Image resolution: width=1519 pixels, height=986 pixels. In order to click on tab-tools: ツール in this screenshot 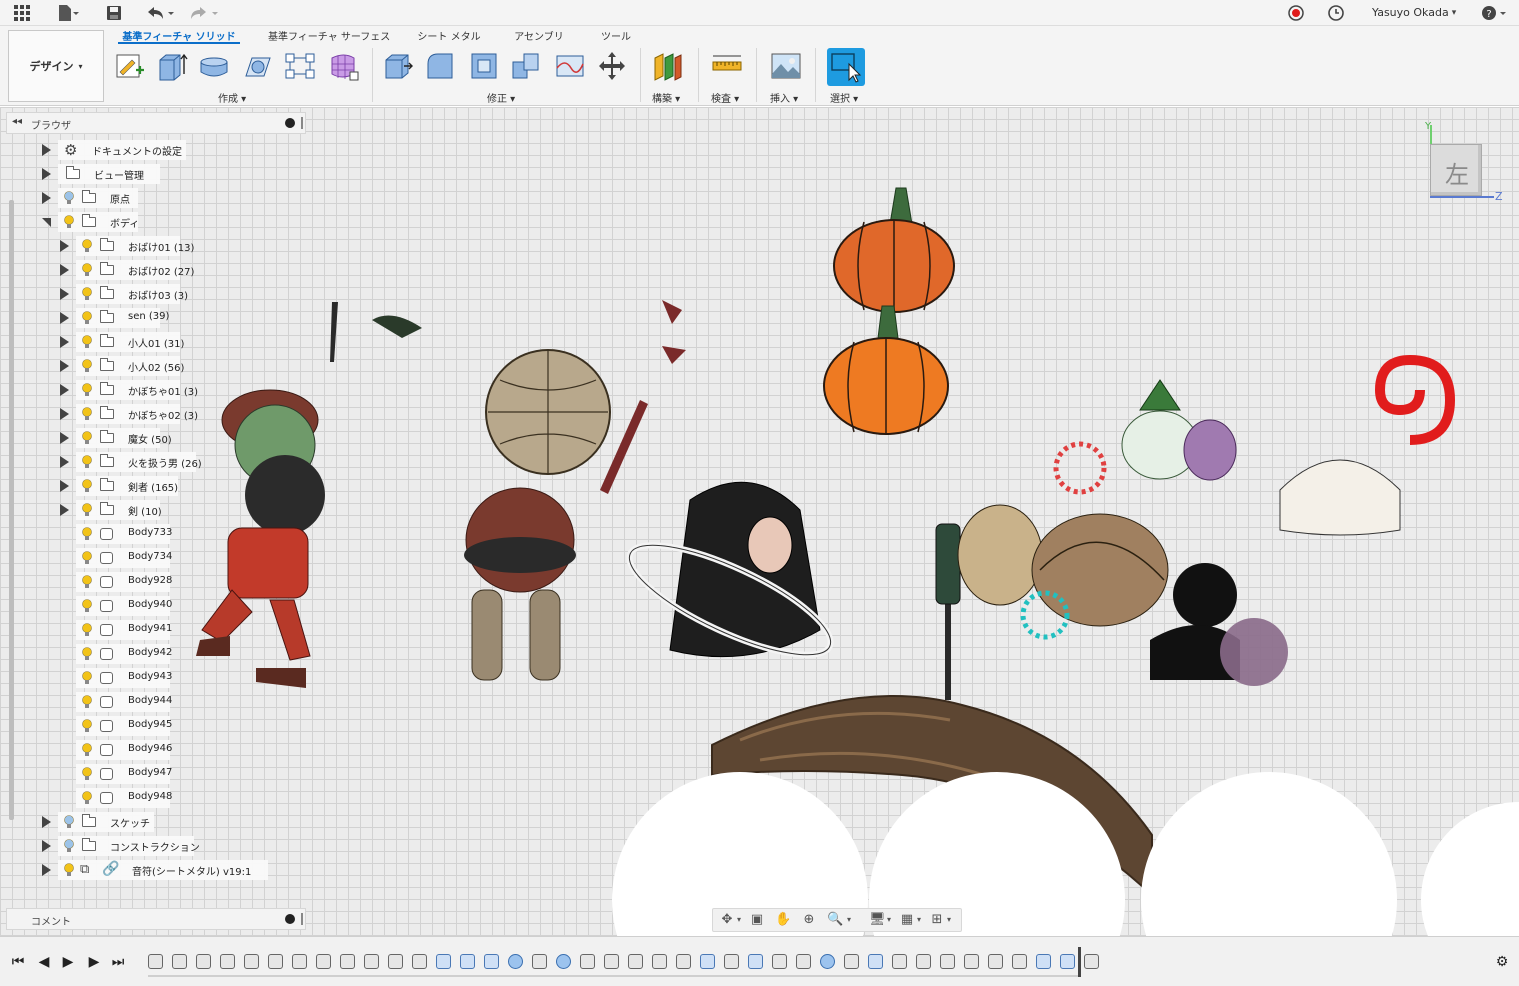, I will do `click(616, 36)`.